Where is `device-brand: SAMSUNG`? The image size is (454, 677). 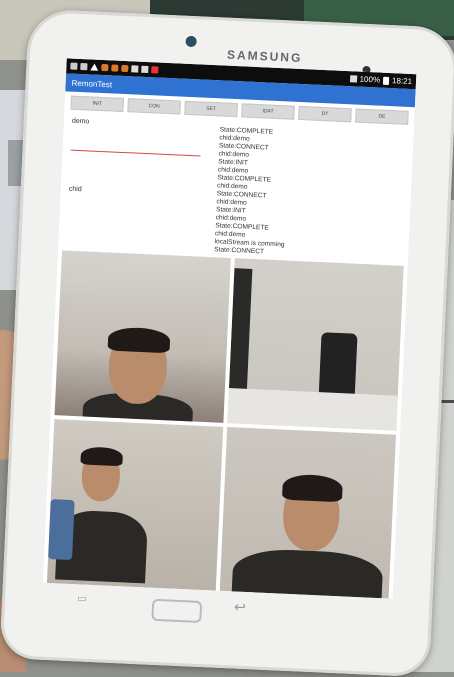 device-brand: SAMSUNG is located at coordinates (264, 56).